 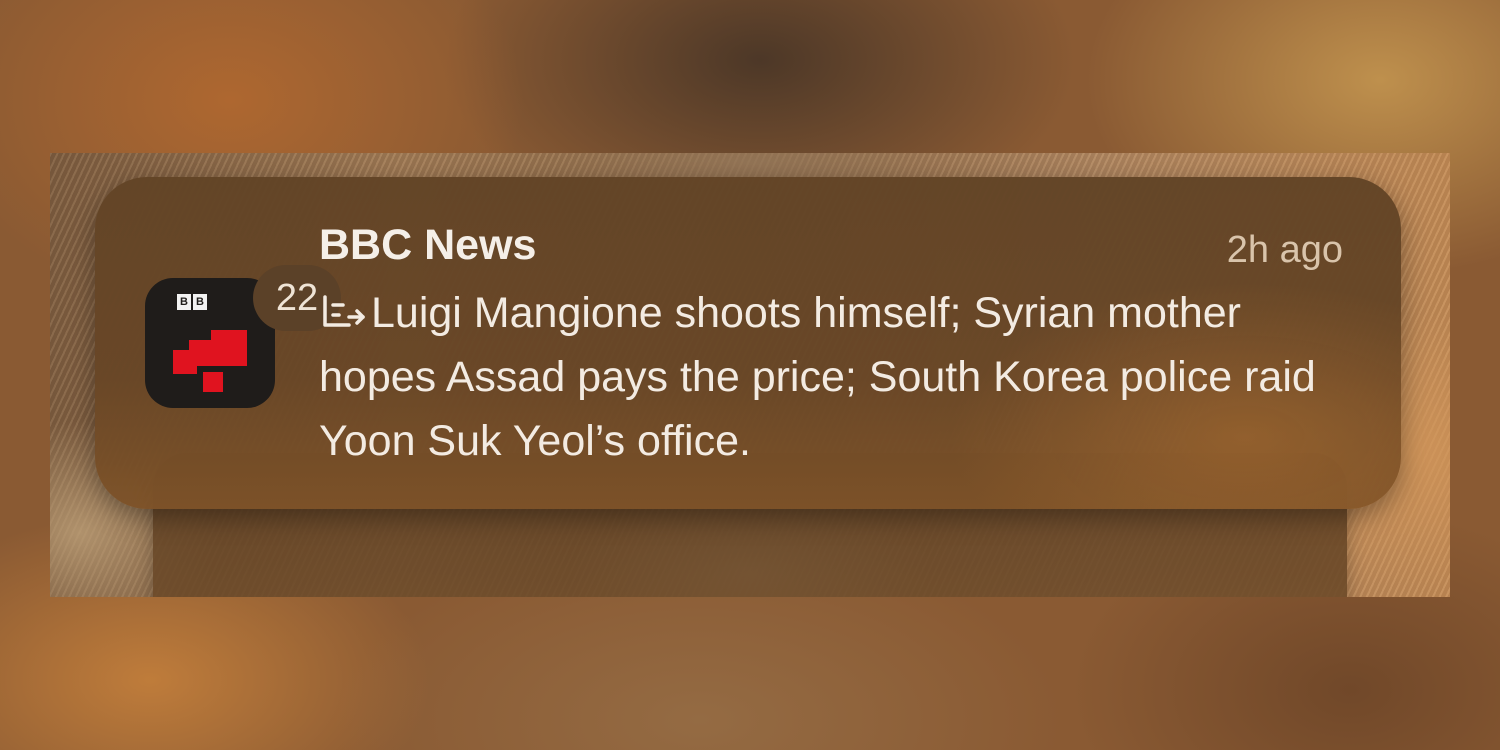 What do you see at coordinates (428, 245) in the screenshot?
I see `app-name: BBC News` at bounding box center [428, 245].